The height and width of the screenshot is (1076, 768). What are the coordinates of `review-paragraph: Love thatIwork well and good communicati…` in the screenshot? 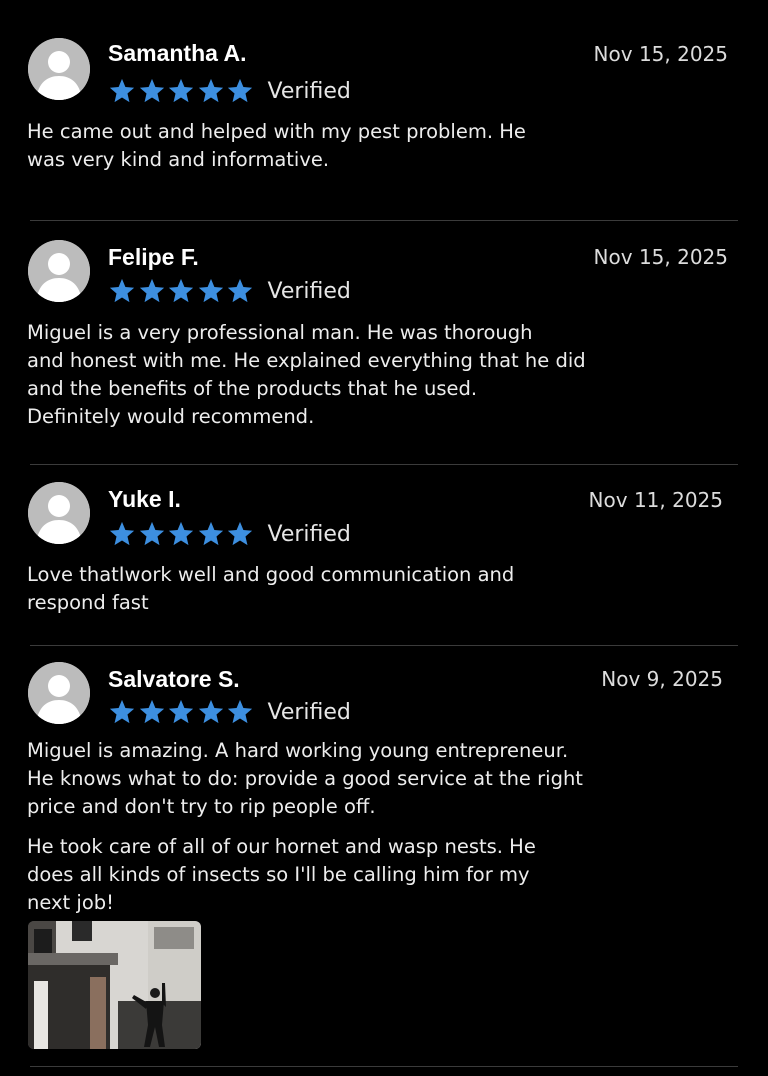 It's located at (271, 588).